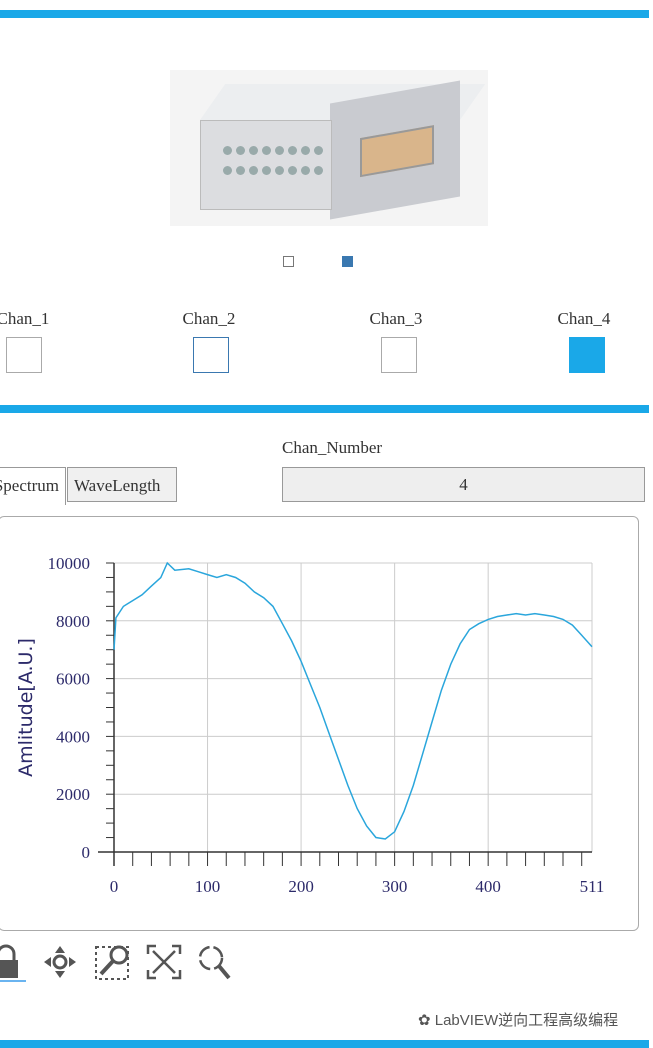 The height and width of the screenshot is (1048, 653). Describe the element at coordinates (113, 962) in the screenshot. I see `zoom-rect-icon` at that location.